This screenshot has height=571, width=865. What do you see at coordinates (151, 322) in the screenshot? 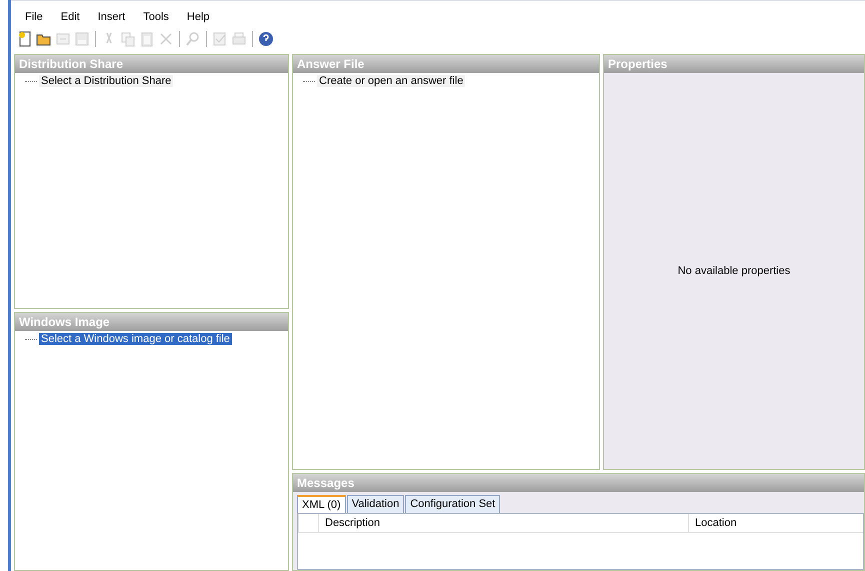
I see `panel-title: Windows Image` at bounding box center [151, 322].